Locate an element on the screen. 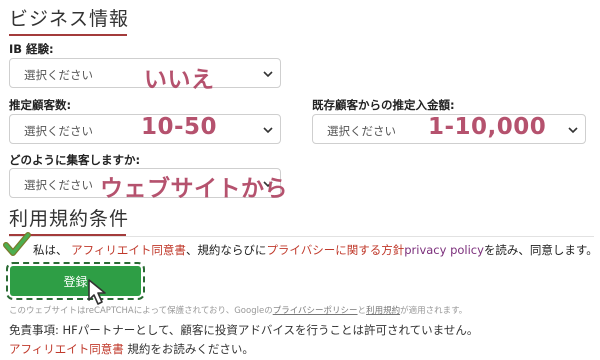 The image size is (600, 360). terms-divider is located at coordinates (301, 236).